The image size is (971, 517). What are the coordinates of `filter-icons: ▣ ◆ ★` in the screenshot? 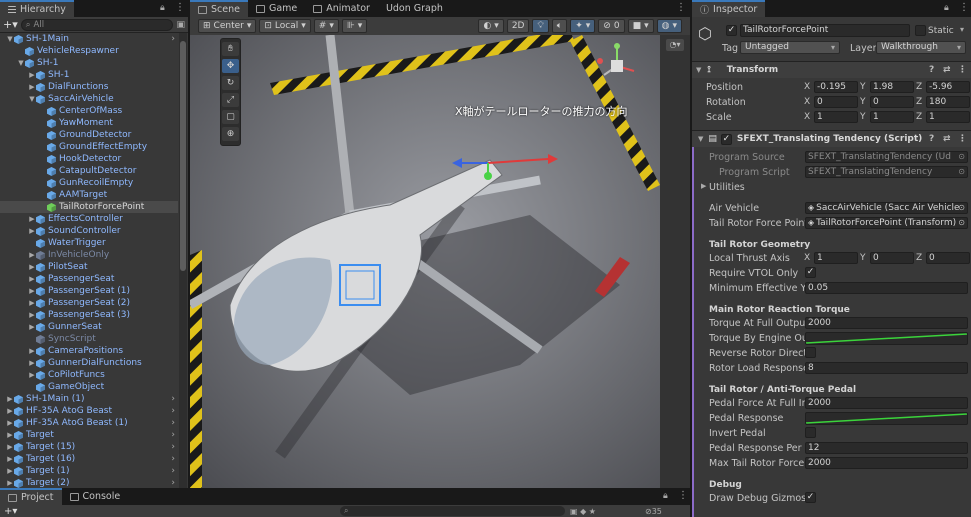 It's located at (583, 511).